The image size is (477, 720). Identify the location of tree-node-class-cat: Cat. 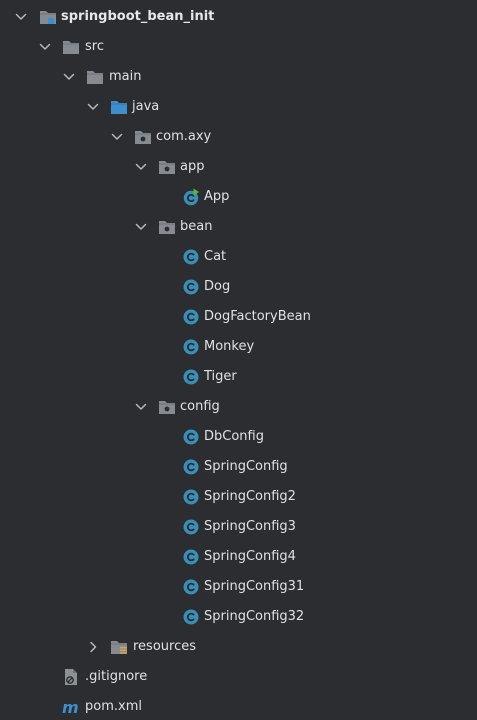
(238, 257).